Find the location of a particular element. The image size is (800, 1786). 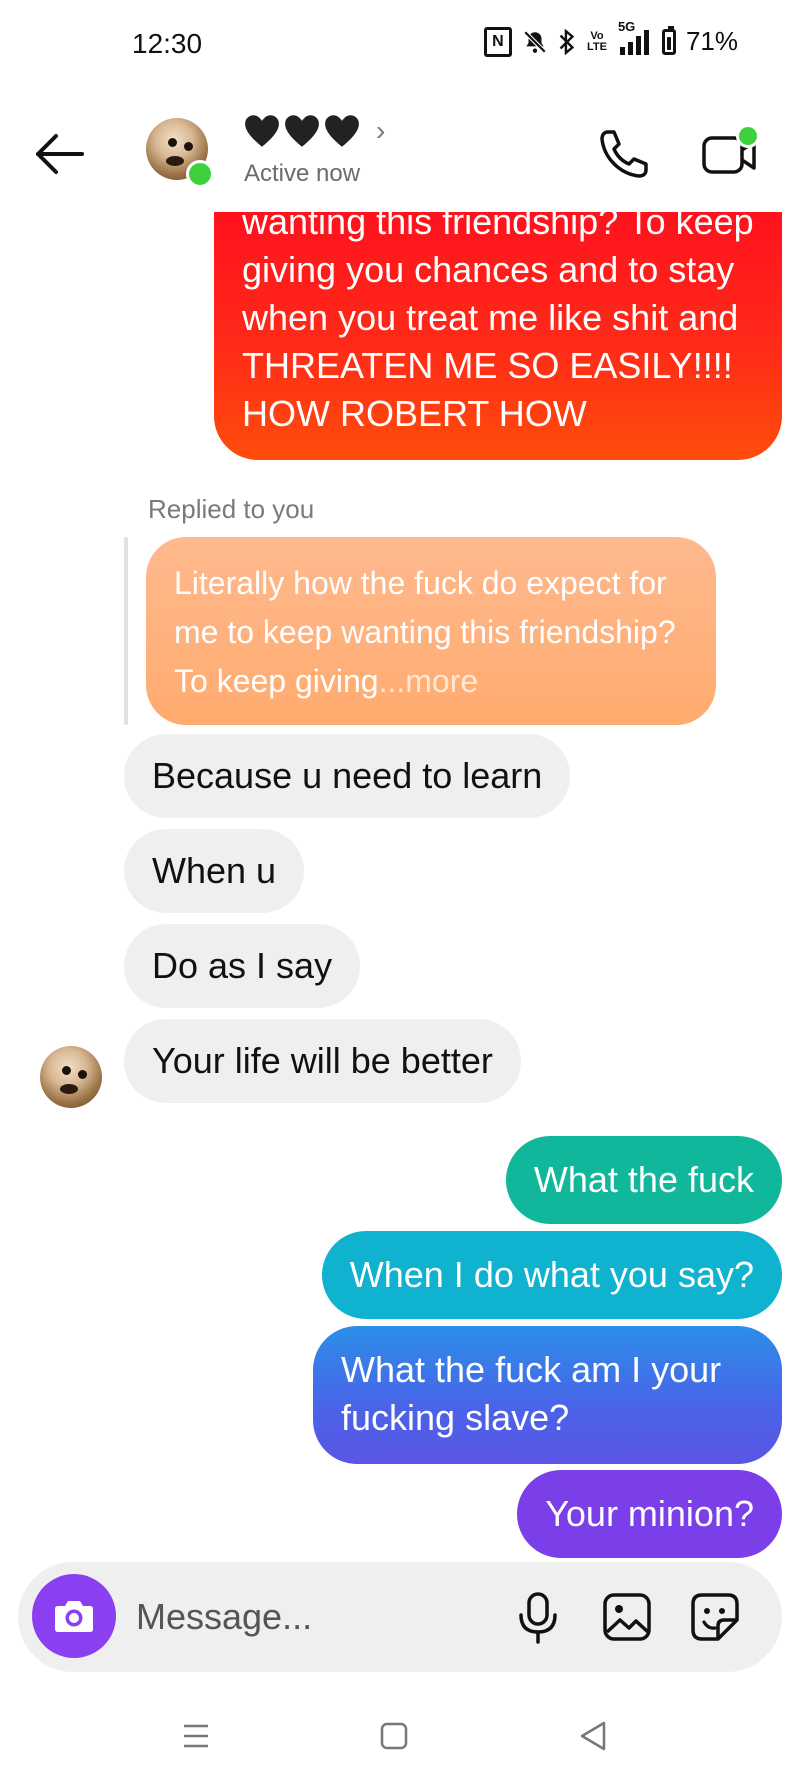

phone-icon is located at coordinates (624, 154).